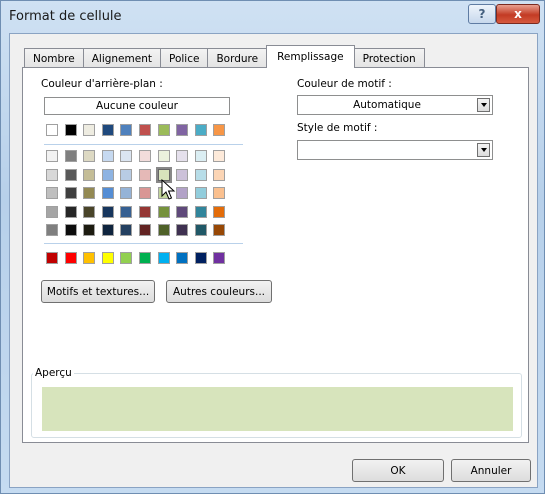 This screenshot has width=545, height=494. I want to click on tab-bordure: Bordure, so click(237, 58).